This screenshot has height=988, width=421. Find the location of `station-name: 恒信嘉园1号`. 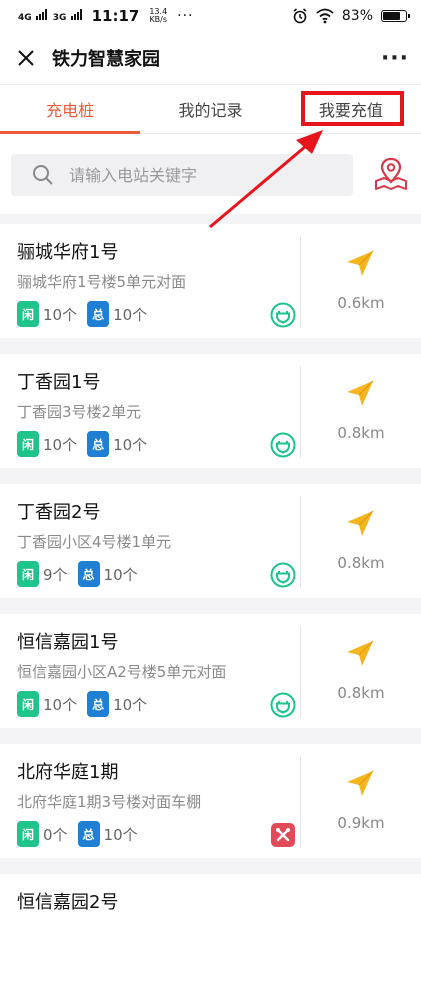

station-name: 恒信嘉园1号 is located at coordinates (68, 642).